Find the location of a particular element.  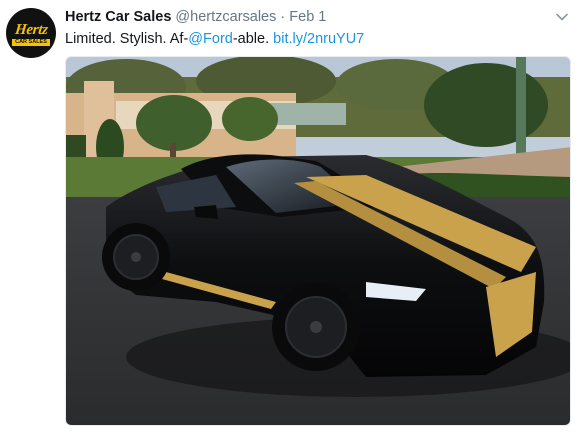

mention-link: @Ford is located at coordinates (210, 39).